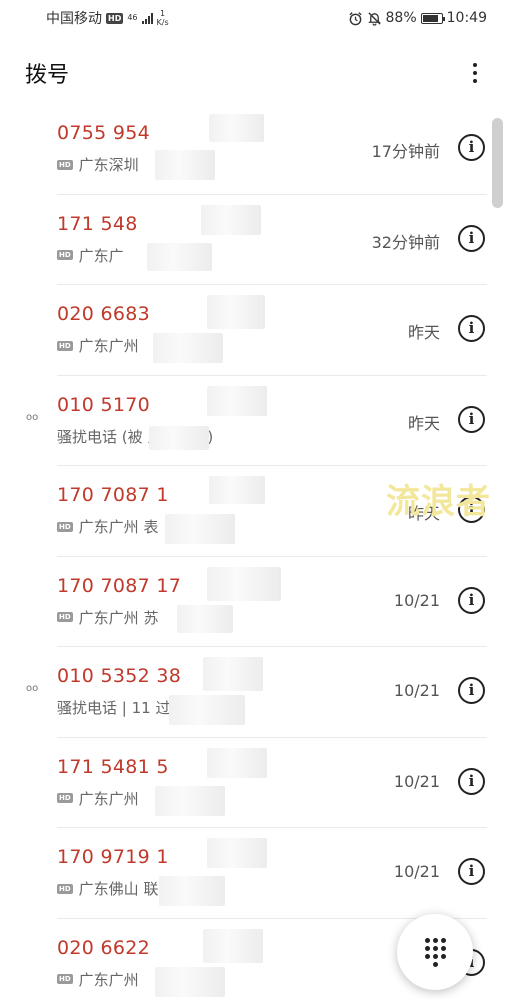 Image resolution: width=509 pixels, height=1000 pixels. Describe the element at coordinates (417, 18) in the screenshot. I see `status-right: 88% 10:49` at that location.